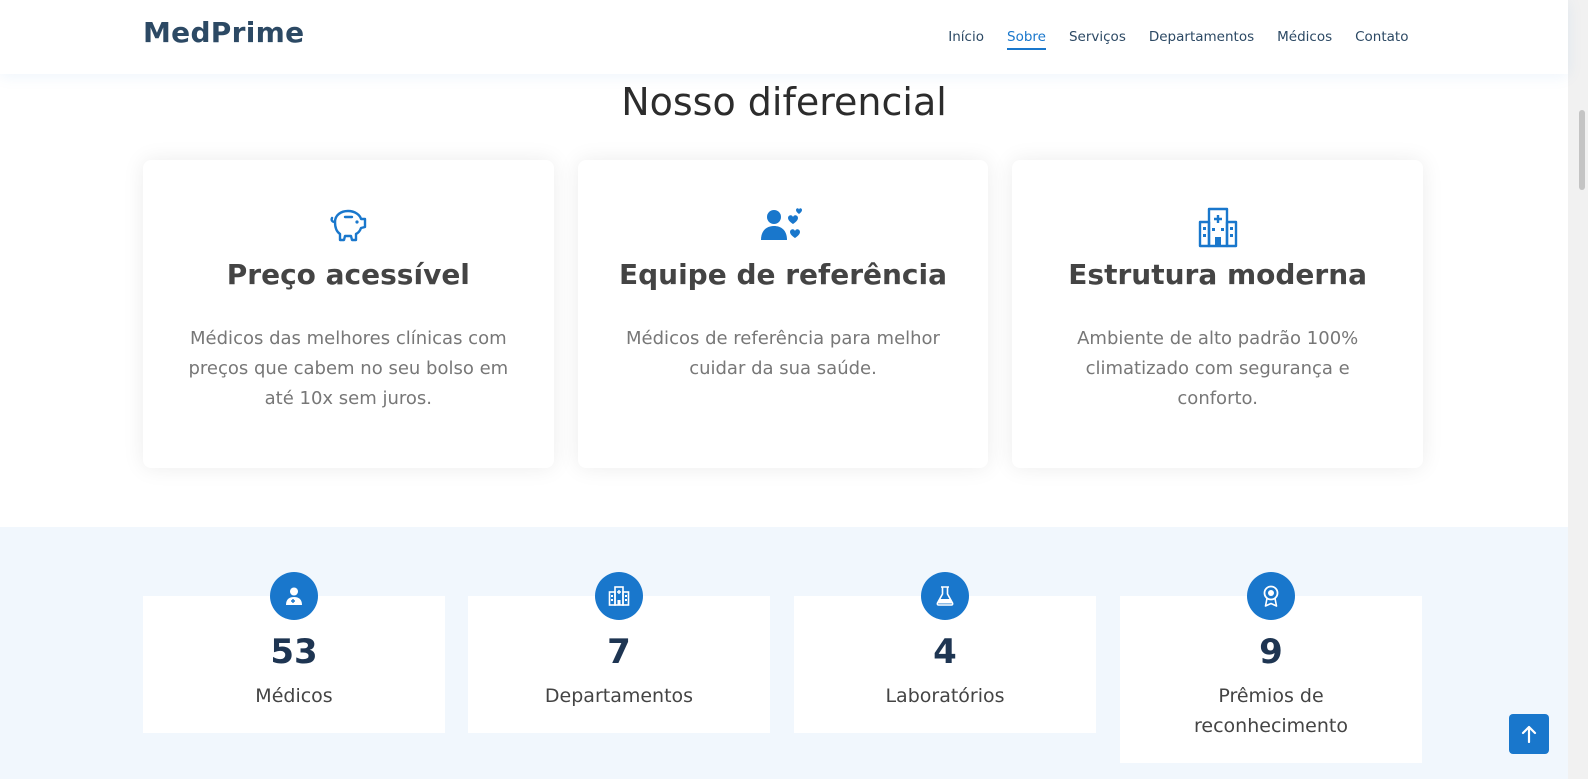 This screenshot has width=1588, height=779. Describe the element at coordinates (784, 102) in the screenshot. I see `section-title: Nosso diferencial` at that location.